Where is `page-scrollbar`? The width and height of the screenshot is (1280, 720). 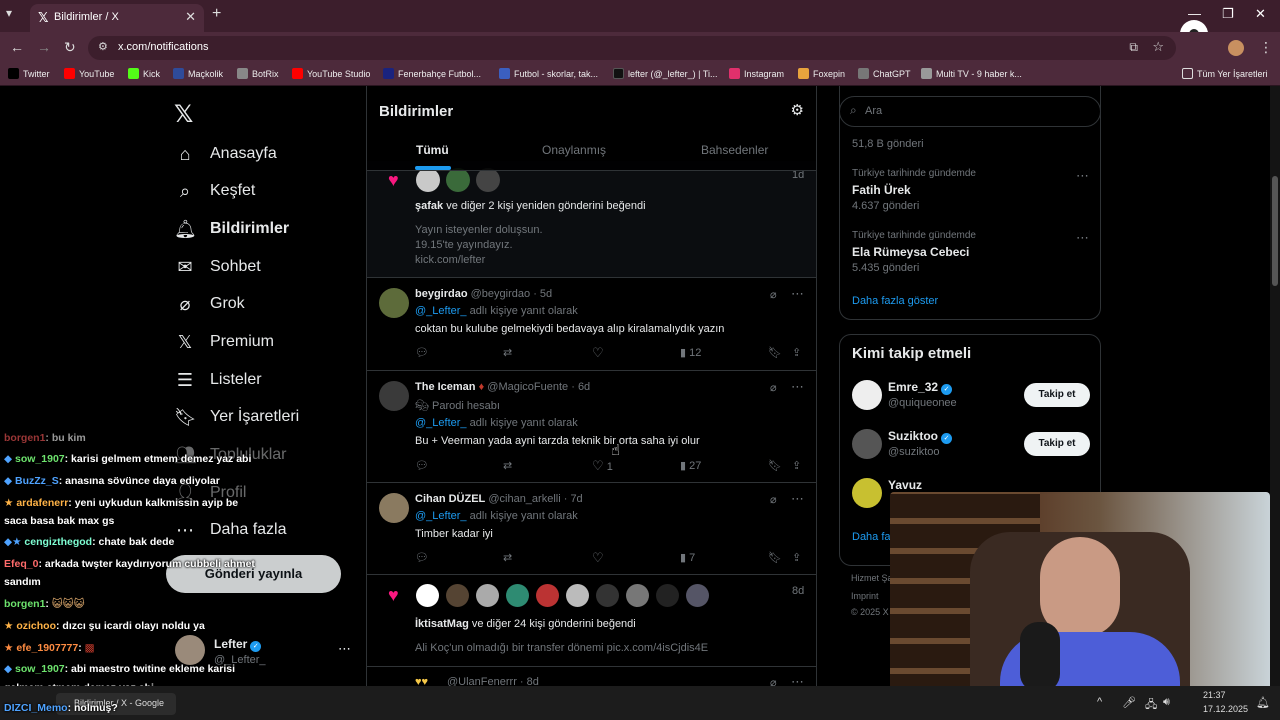 page-scrollbar is located at coordinates (1275, 386).